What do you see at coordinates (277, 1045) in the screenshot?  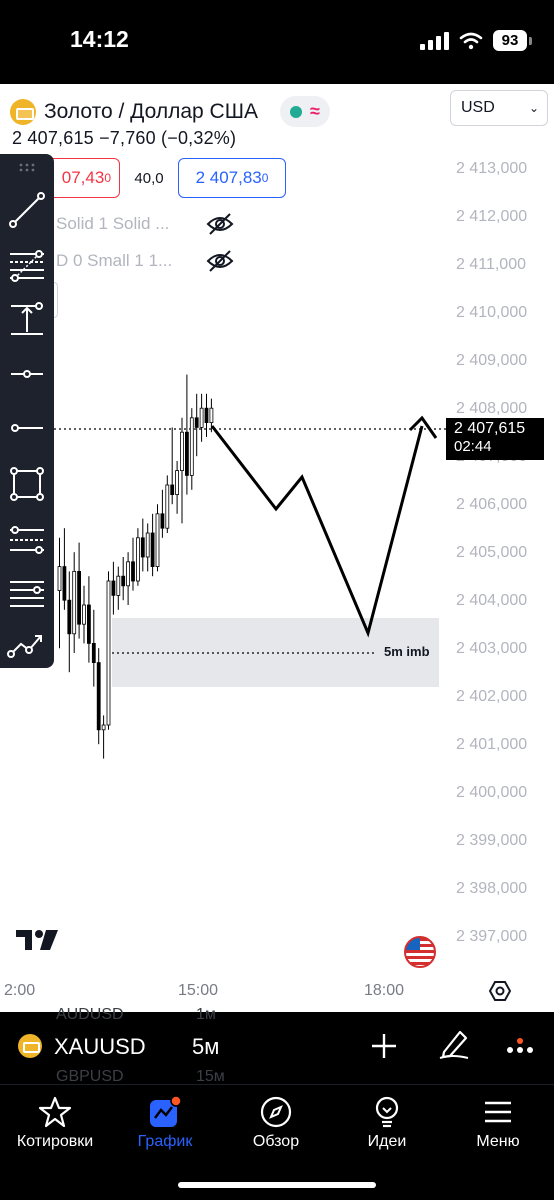 I see `symbol-bar: AUDUSD 1м GBPUSD 15м XAUUSD 5м` at bounding box center [277, 1045].